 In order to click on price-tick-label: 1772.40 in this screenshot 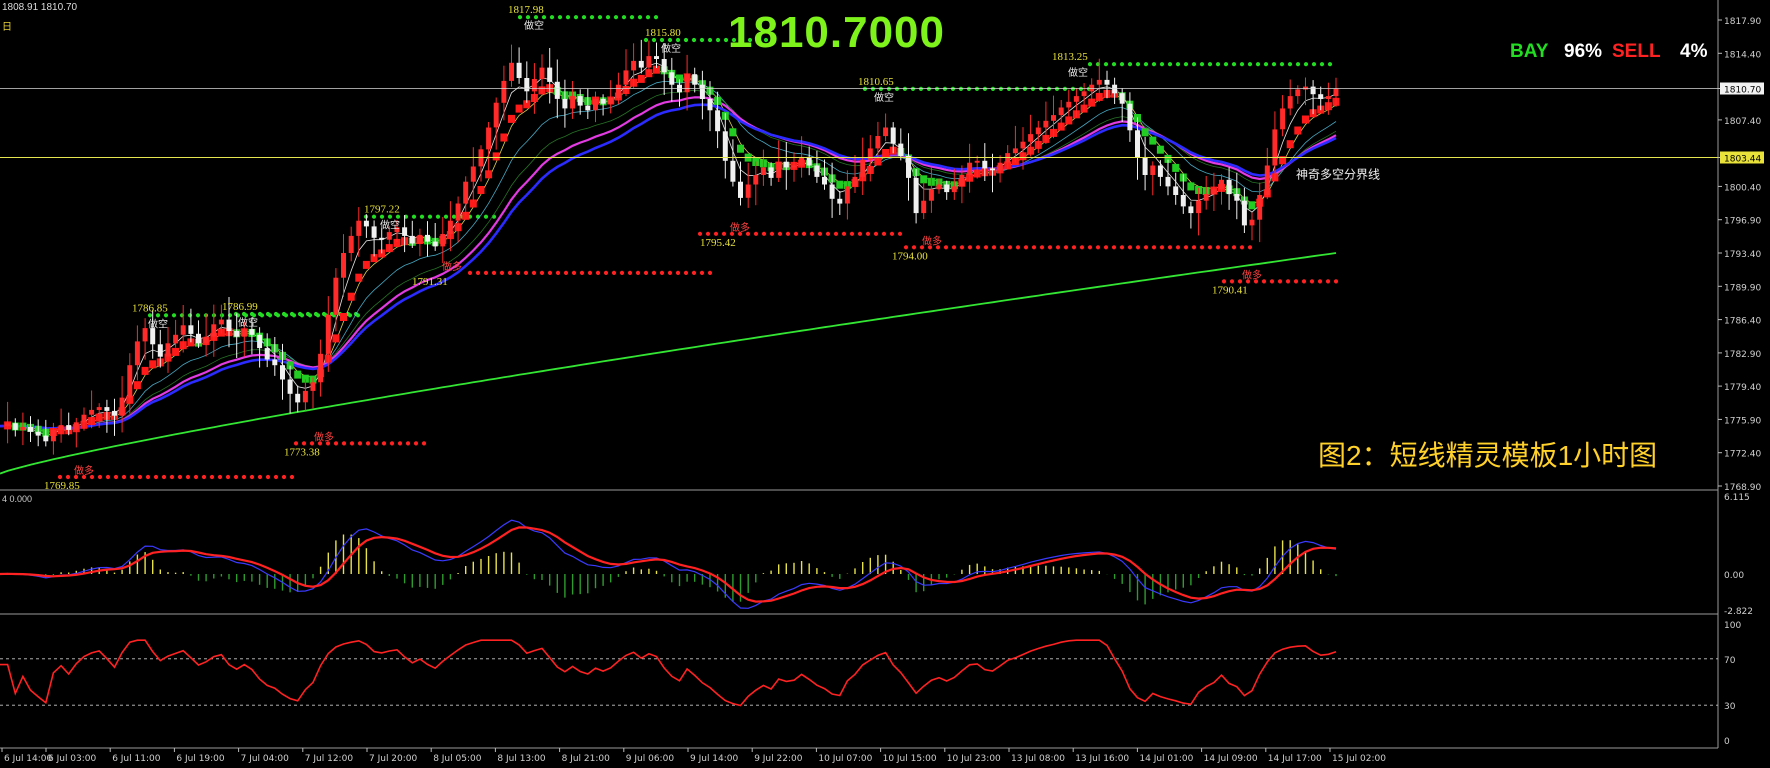, I will do `click(1742, 455)`.